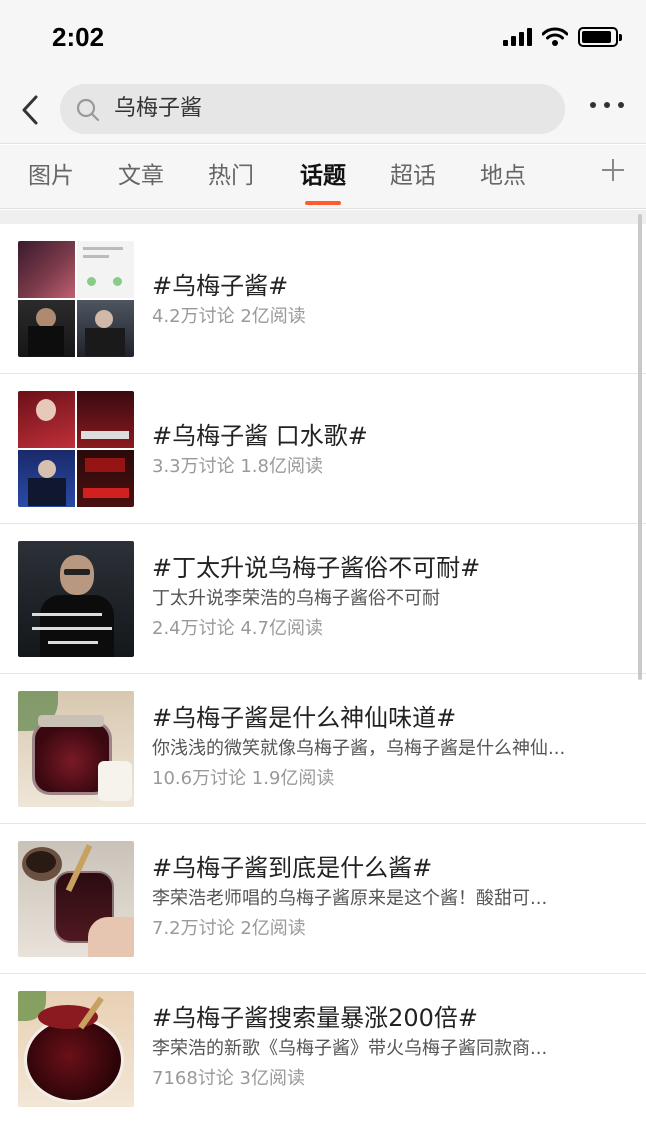  What do you see at coordinates (141, 176) in the screenshot?
I see `tab-articles: 文章` at bounding box center [141, 176].